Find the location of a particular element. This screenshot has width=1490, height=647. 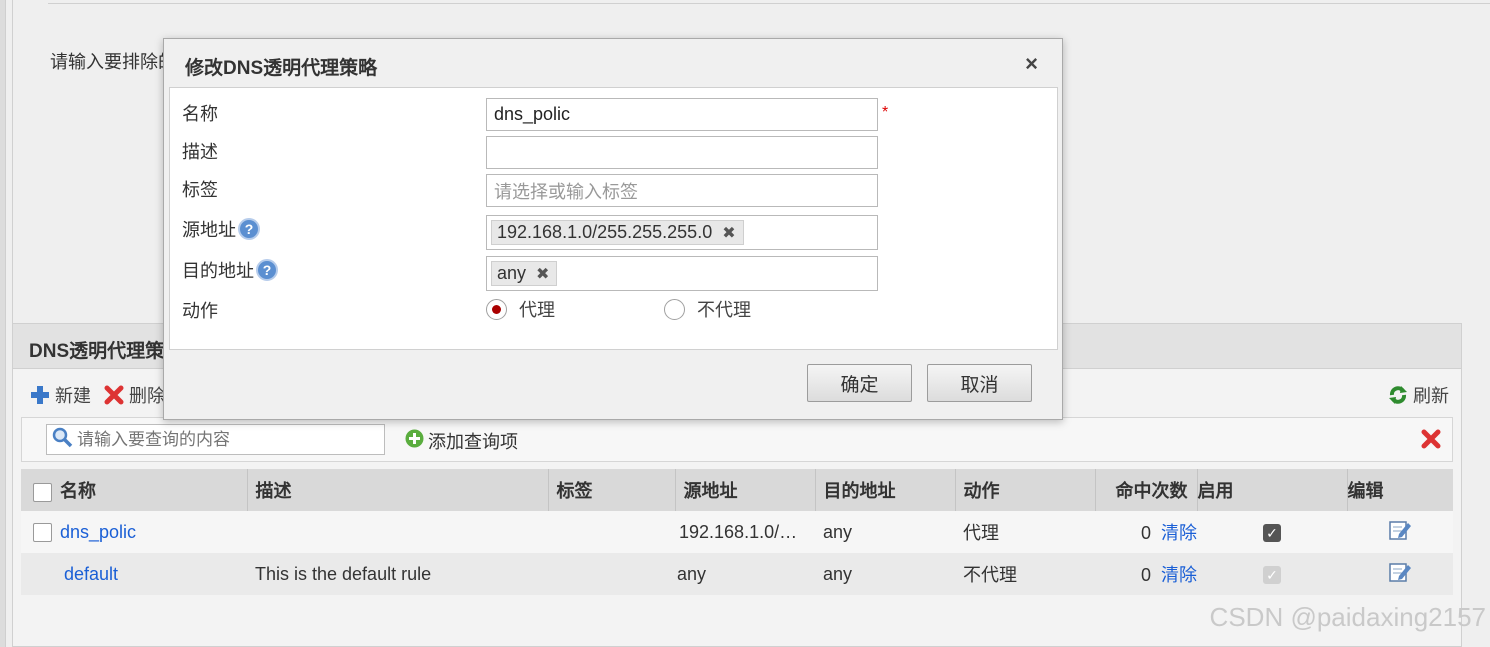

src-address-field: 192.168.1.0/255.255.255.0 ✖ is located at coordinates (682, 232).